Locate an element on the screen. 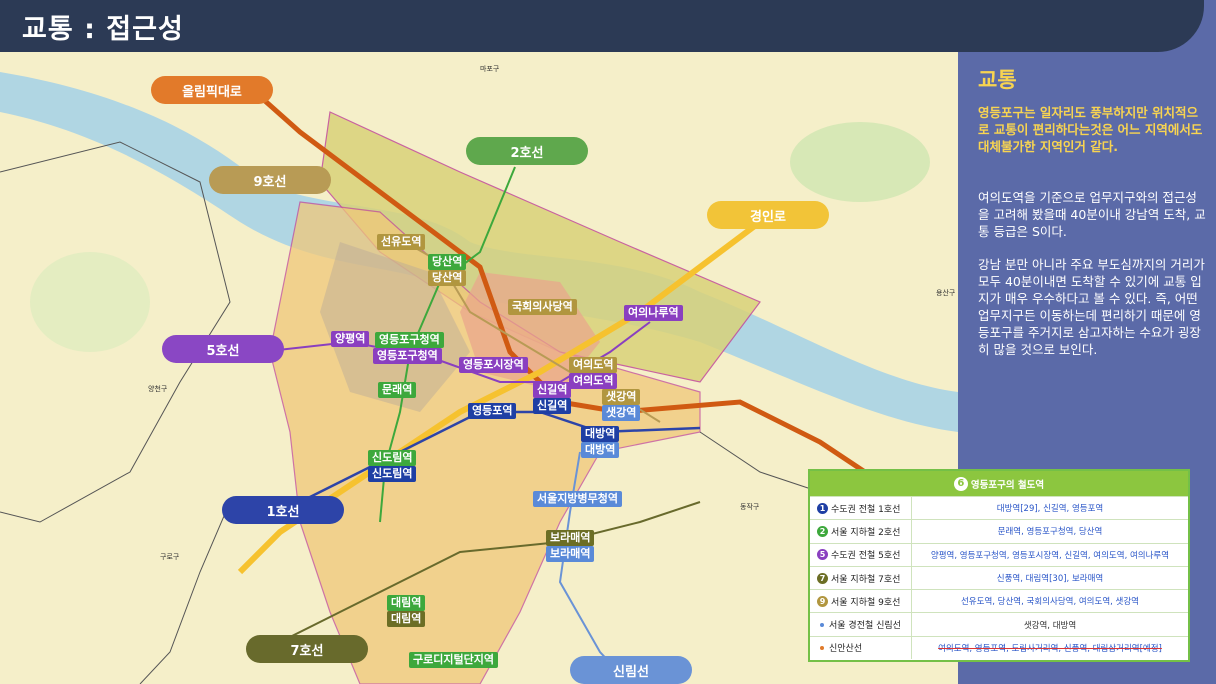  table-row-line-label: 5 수도권 전철 5호선 is located at coordinates (861, 554).